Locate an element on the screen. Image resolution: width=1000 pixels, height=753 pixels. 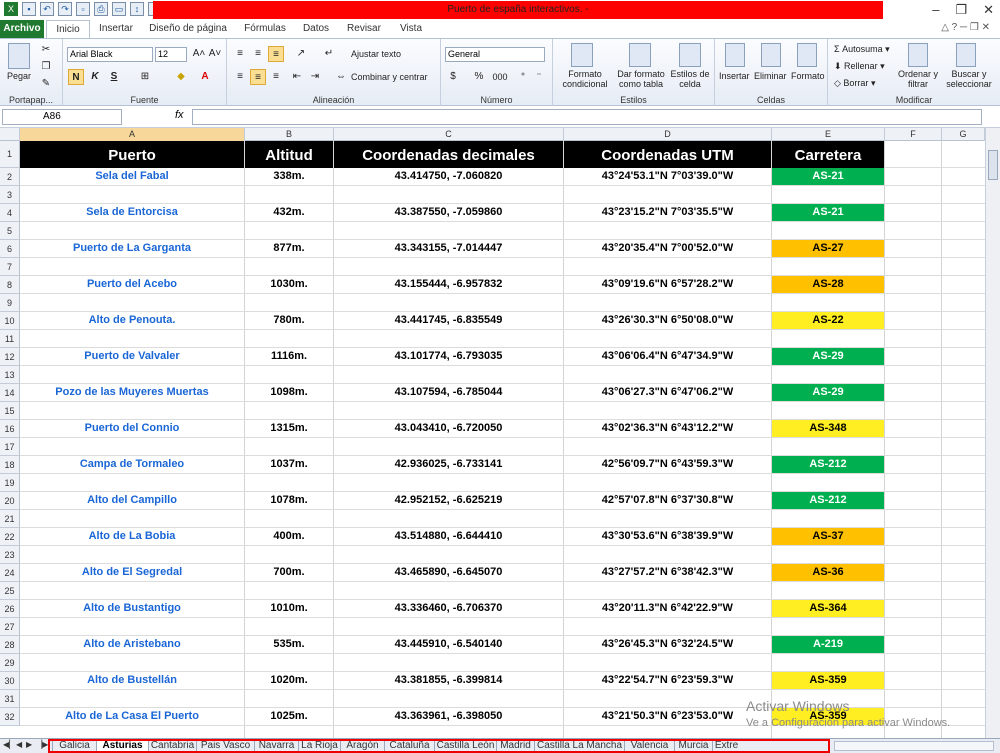
horizontal-scrollbar is located at coordinates (914, 746).